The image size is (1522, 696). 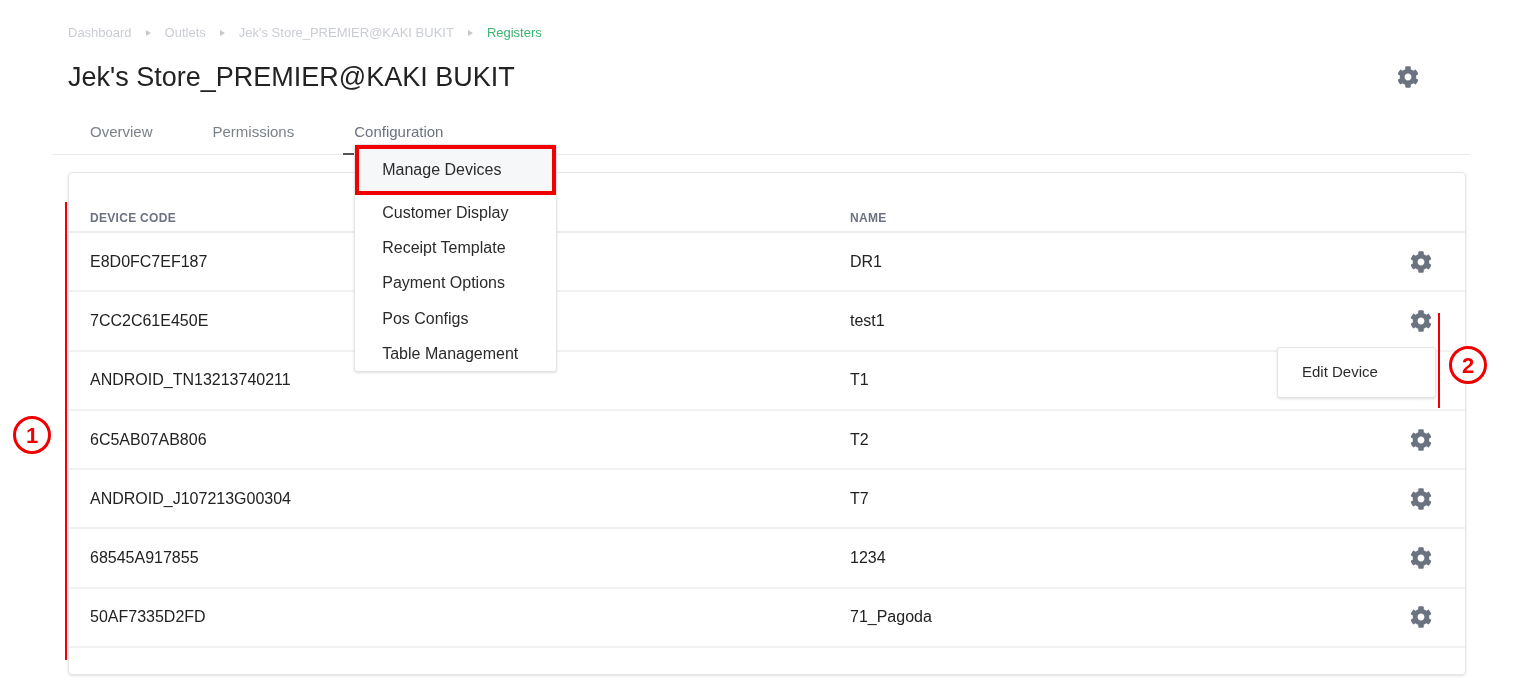 What do you see at coordinates (149, 261) in the screenshot?
I see `table-cell: E8D0FC7EF187` at bounding box center [149, 261].